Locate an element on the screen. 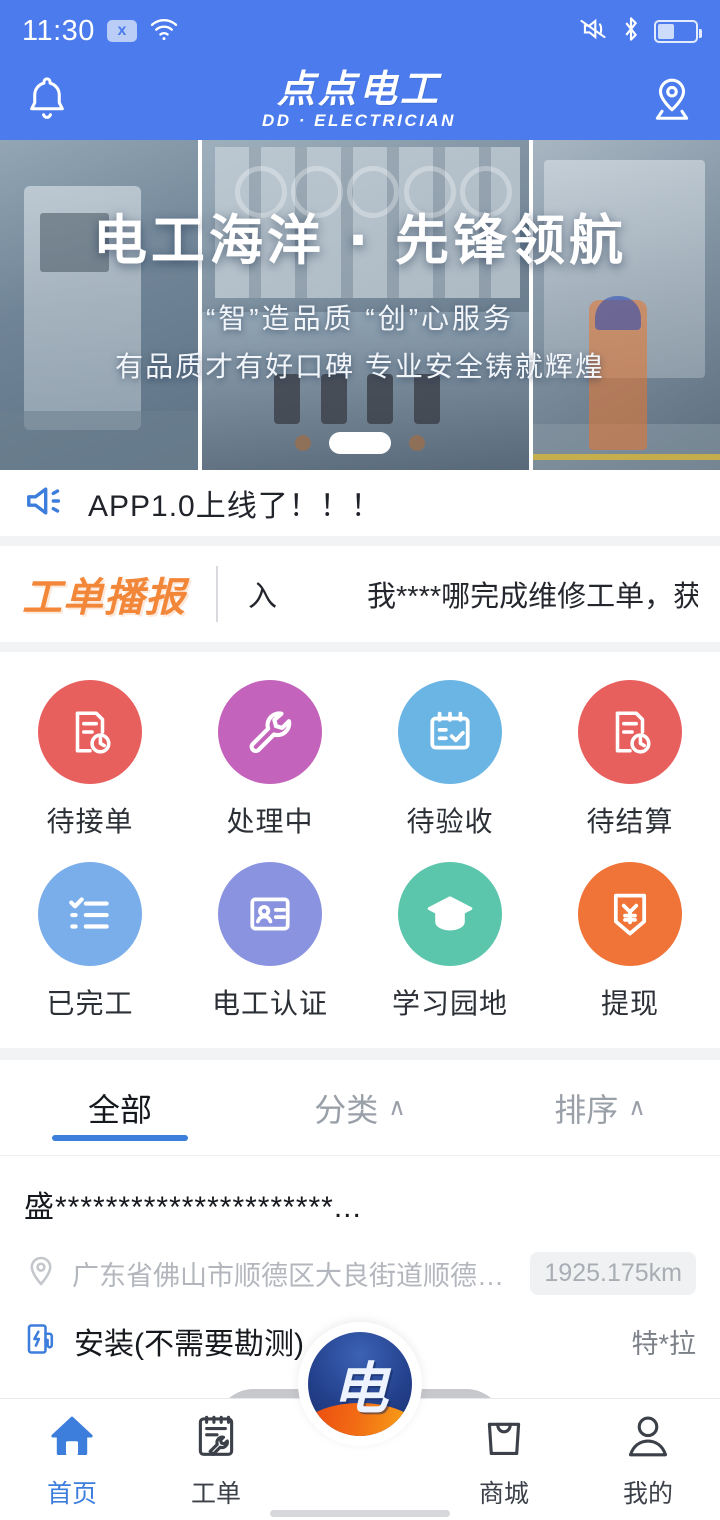 The image size is (720, 1520). broadcast-message-prefix: 我****哪完成维修工单，获得 is located at coordinates (532, 597).